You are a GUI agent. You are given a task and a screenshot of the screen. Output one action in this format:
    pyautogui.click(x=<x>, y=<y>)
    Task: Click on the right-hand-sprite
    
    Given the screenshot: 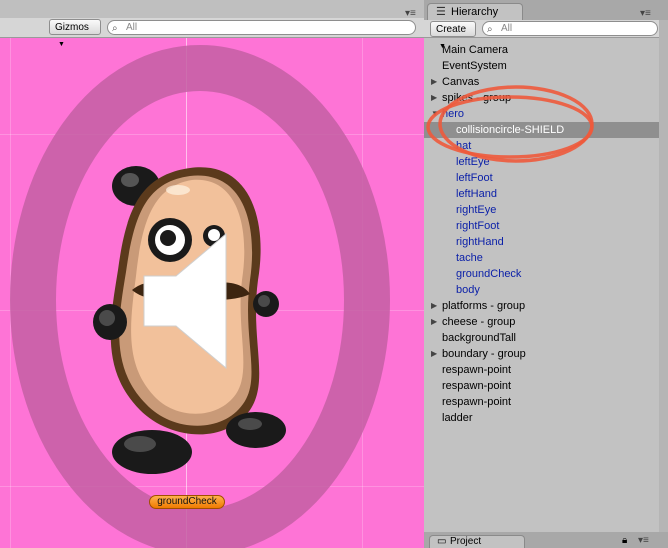 What is the action you would take?
    pyautogui.click(x=266, y=304)
    